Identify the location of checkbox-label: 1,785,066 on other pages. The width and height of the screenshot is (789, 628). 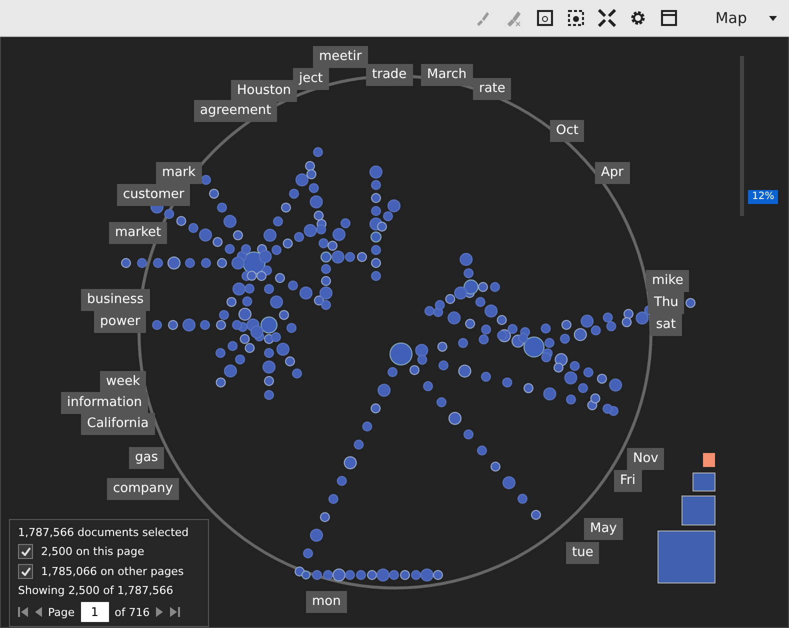
(112, 571).